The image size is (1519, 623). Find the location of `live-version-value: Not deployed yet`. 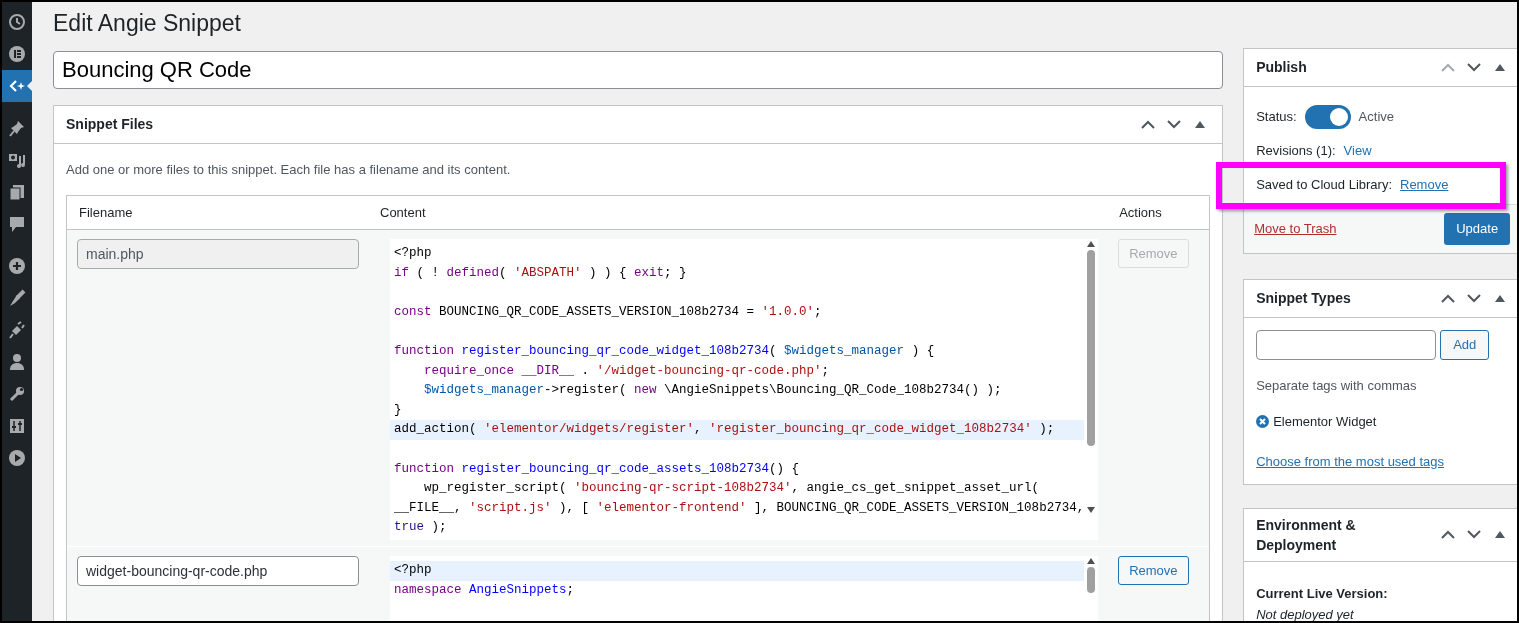

live-version-value: Not deployed yet is located at coordinates (1305, 613).